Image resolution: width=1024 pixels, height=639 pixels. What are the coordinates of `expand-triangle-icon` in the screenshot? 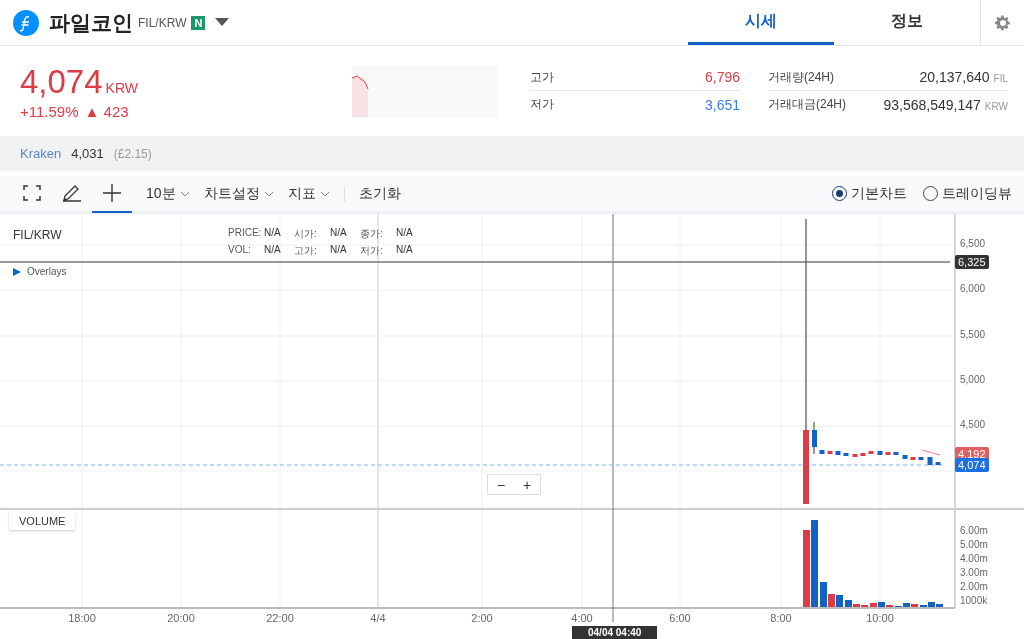 It's located at (17, 271).